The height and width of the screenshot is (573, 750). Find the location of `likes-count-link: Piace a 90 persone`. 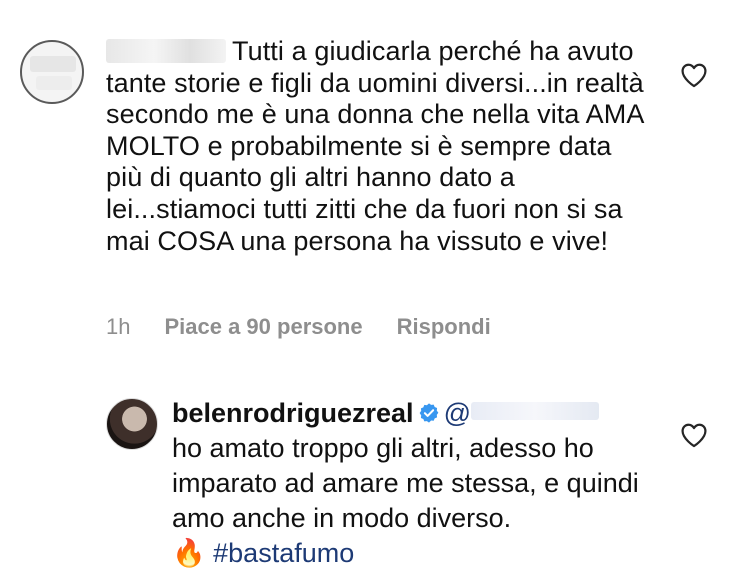

likes-count-link: Piace a 90 persone is located at coordinates (263, 327).